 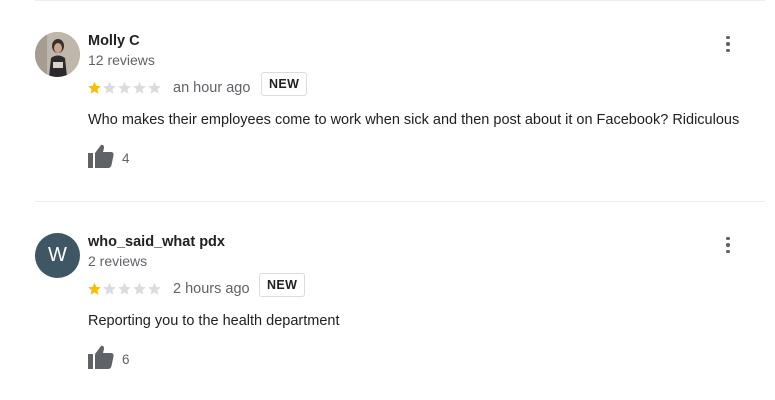 I want to click on like-count: 6, so click(x=126, y=359).